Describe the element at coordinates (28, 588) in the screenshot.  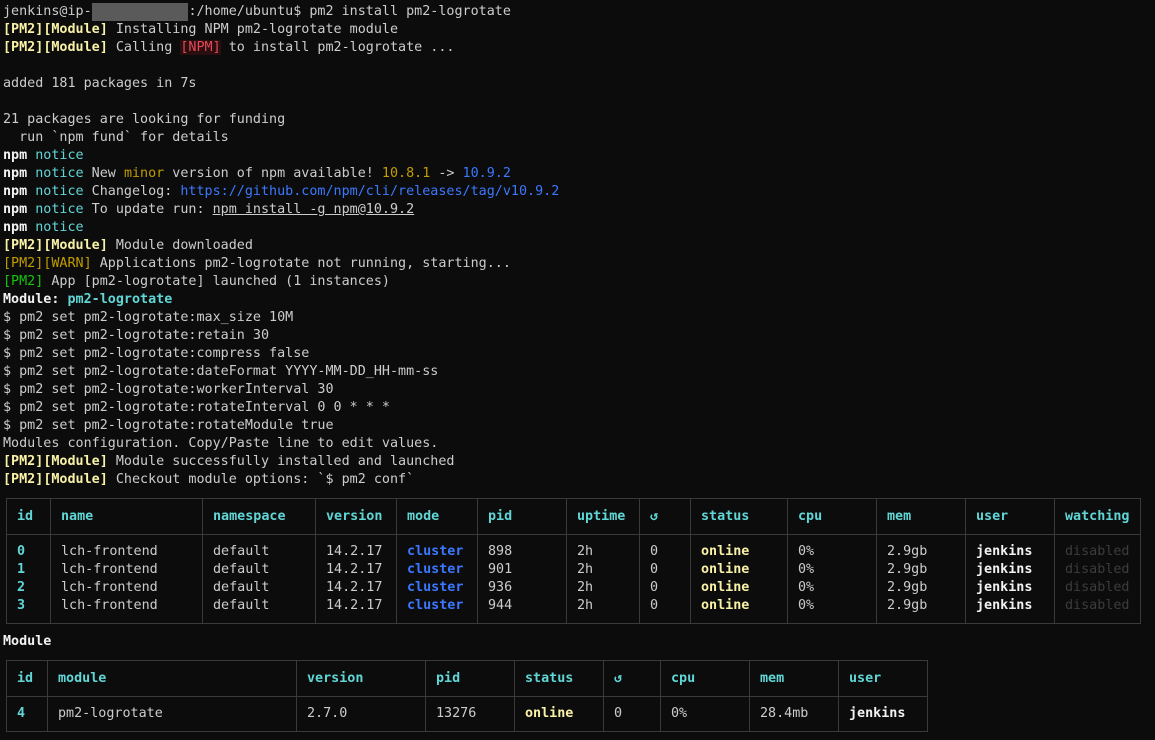
I see `cell-id: 2` at that location.